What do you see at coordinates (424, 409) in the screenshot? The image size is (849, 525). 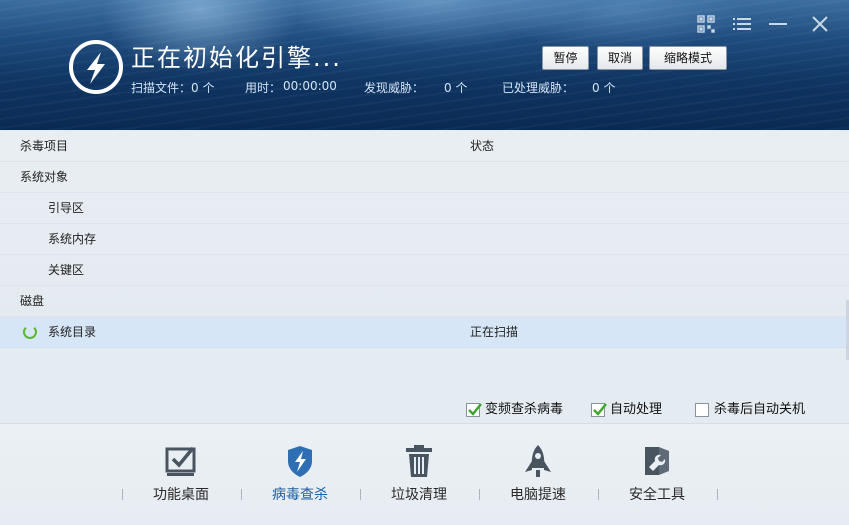 I see `scan-options: 变频查杀病毒 自动处理 杀毒后自动关机` at bounding box center [424, 409].